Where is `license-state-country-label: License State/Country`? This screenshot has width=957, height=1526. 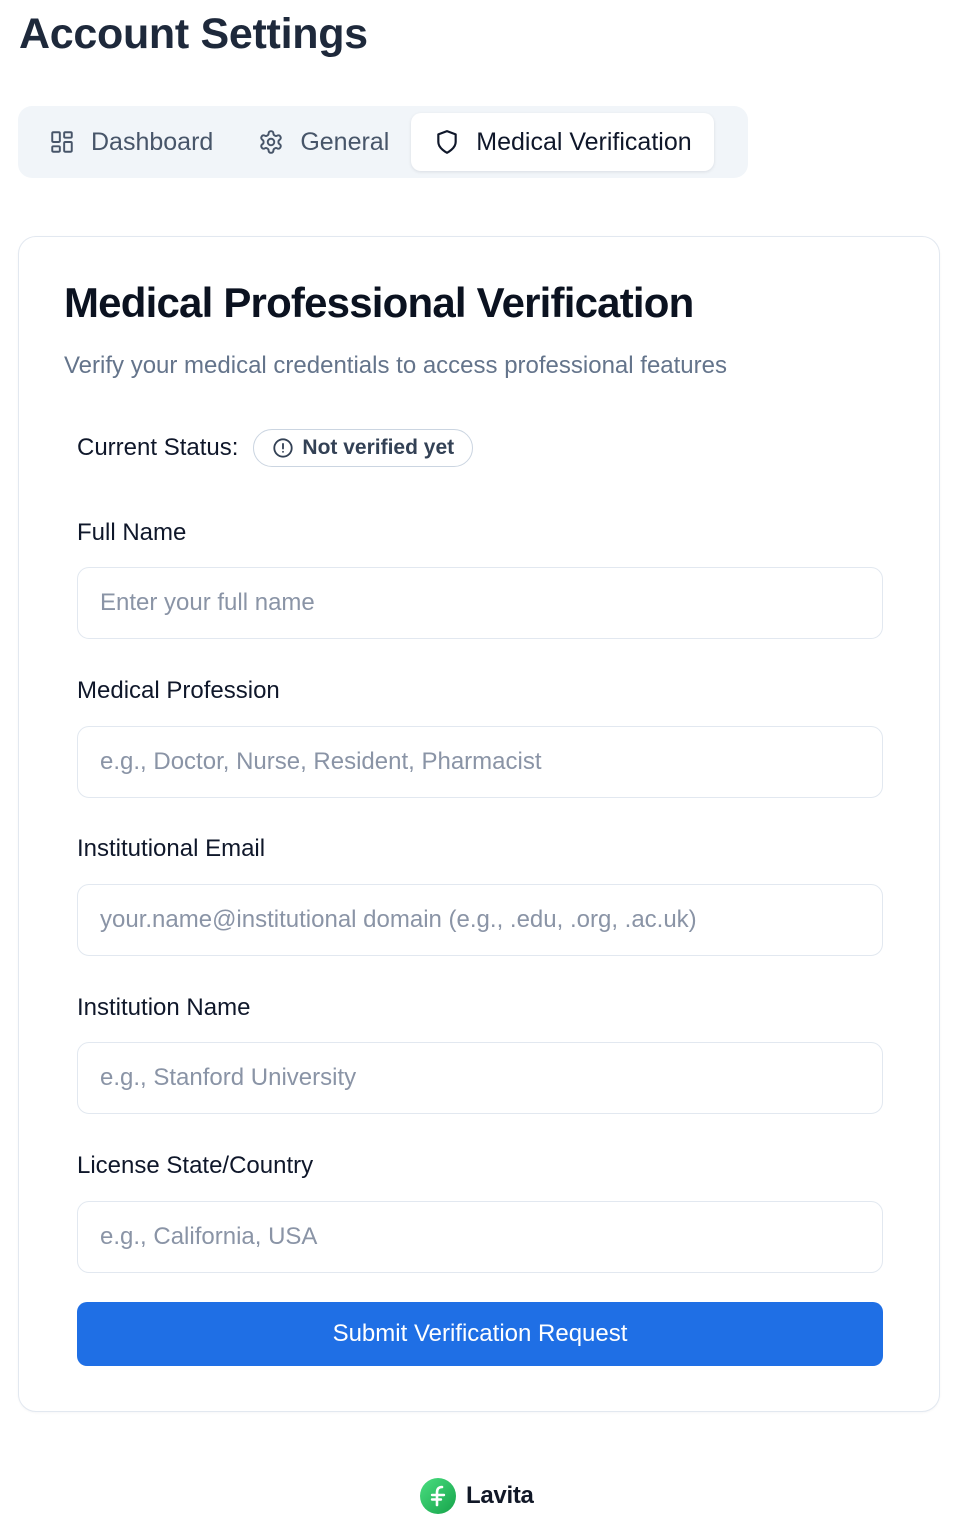
license-state-country-label: License State/Country is located at coordinates (195, 1165).